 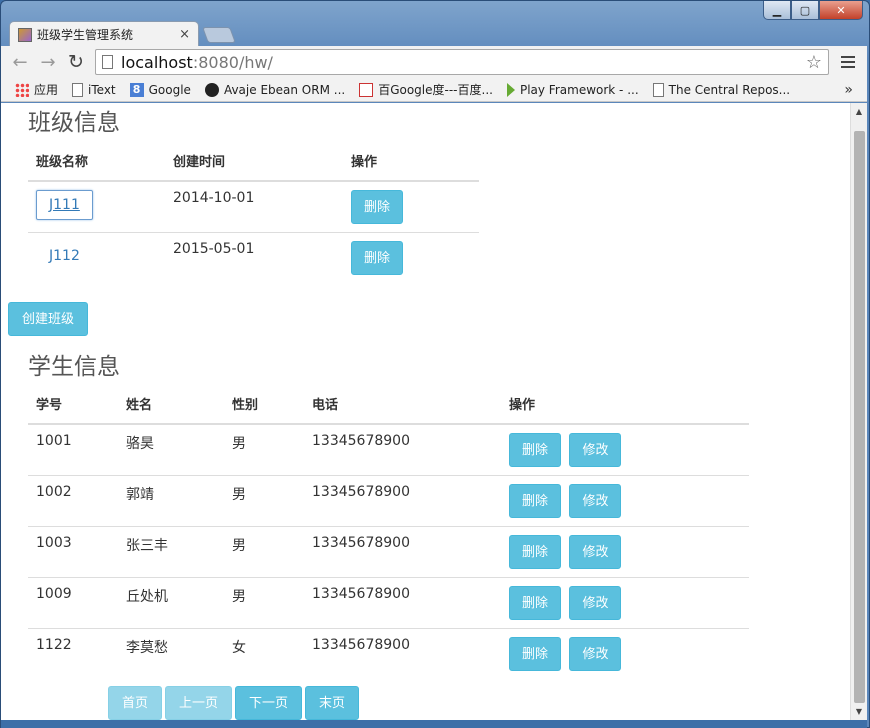 What do you see at coordinates (848, 90) in the screenshot?
I see `bookmarks-overflow-icon: »` at bounding box center [848, 90].